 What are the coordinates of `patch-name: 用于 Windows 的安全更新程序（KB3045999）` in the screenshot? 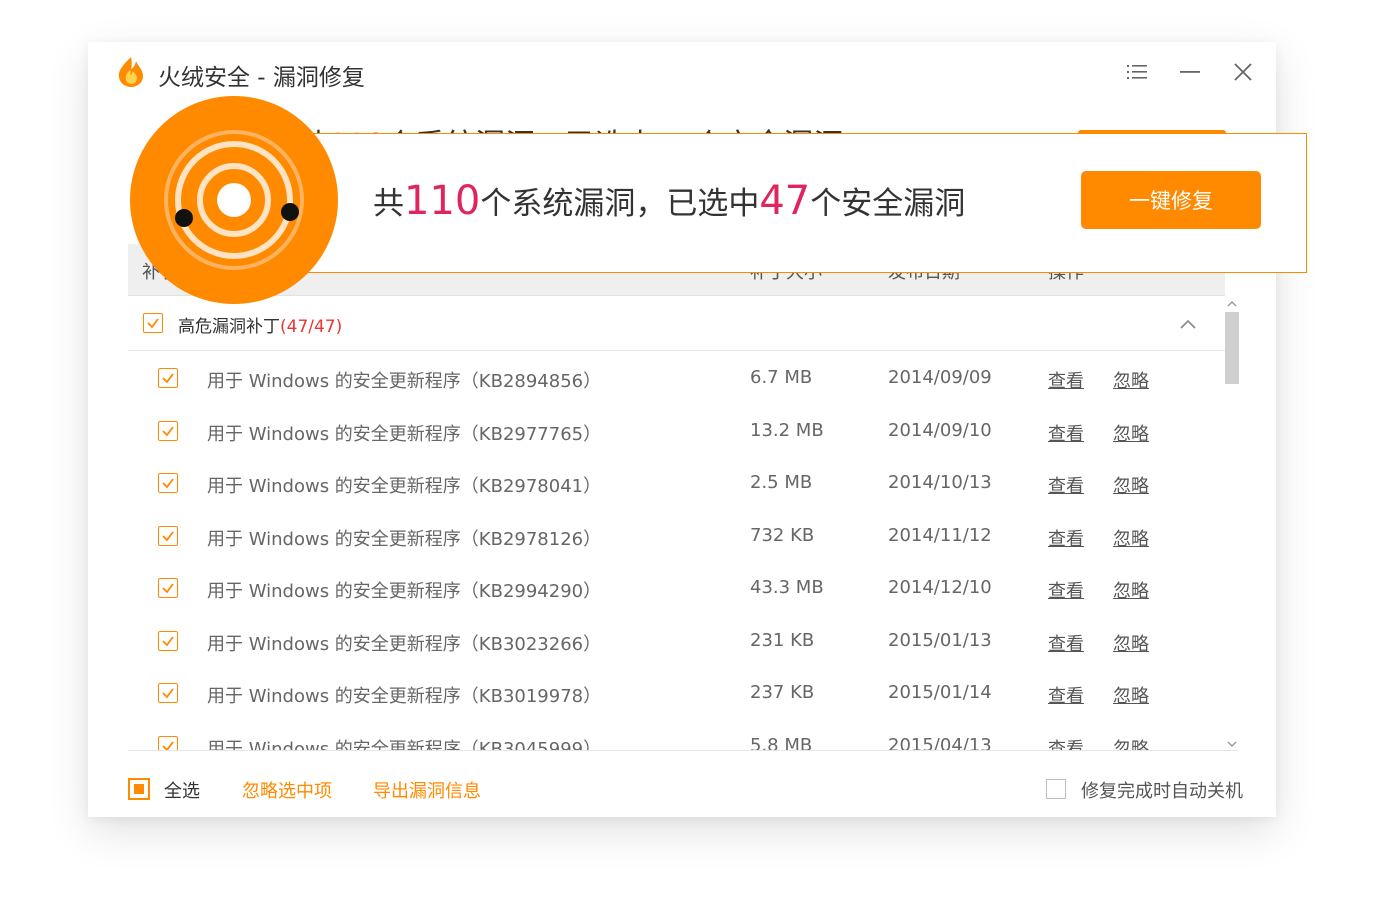 It's located at (404, 744).